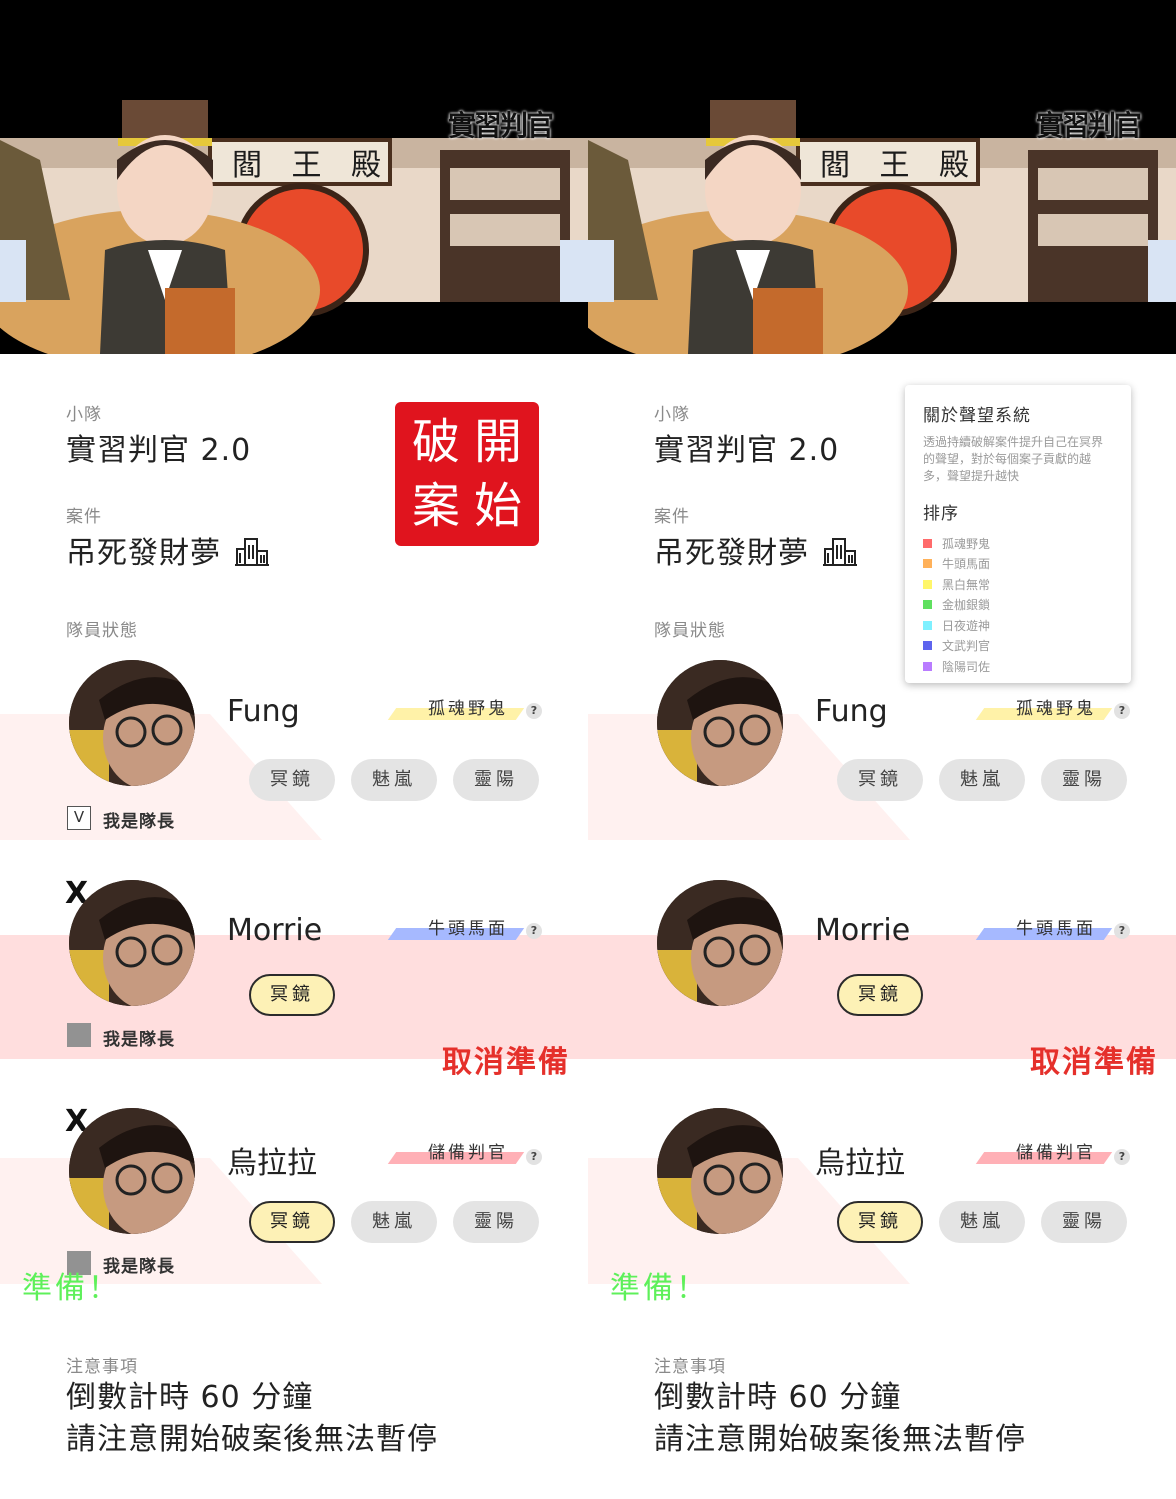 Image resolution: width=1176 pixels, height=1499 pixels. I want to click on rank-label: 金枷銀鎖, so click(966, 605).